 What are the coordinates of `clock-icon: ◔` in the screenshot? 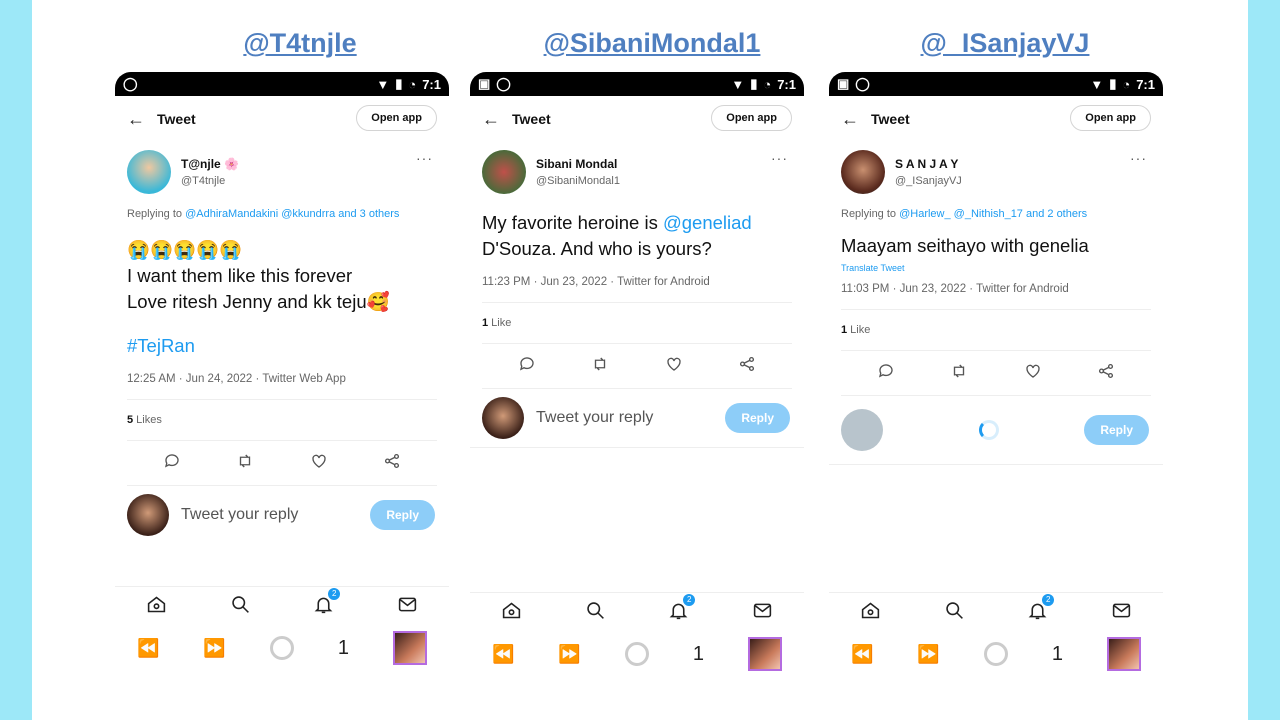 It's located at (767, 84).